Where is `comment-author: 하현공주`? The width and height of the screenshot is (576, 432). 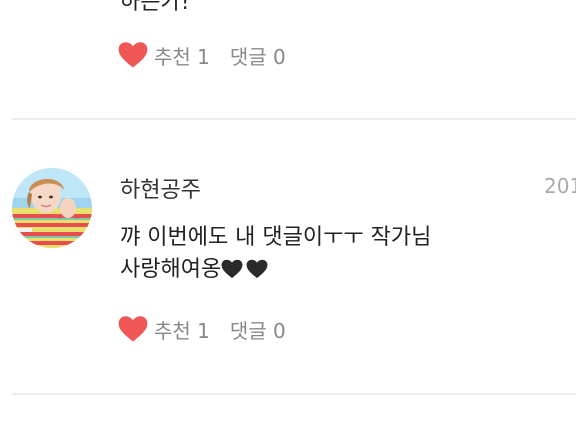 comment-author: 하현공주 is located at coordinates (160, 188).